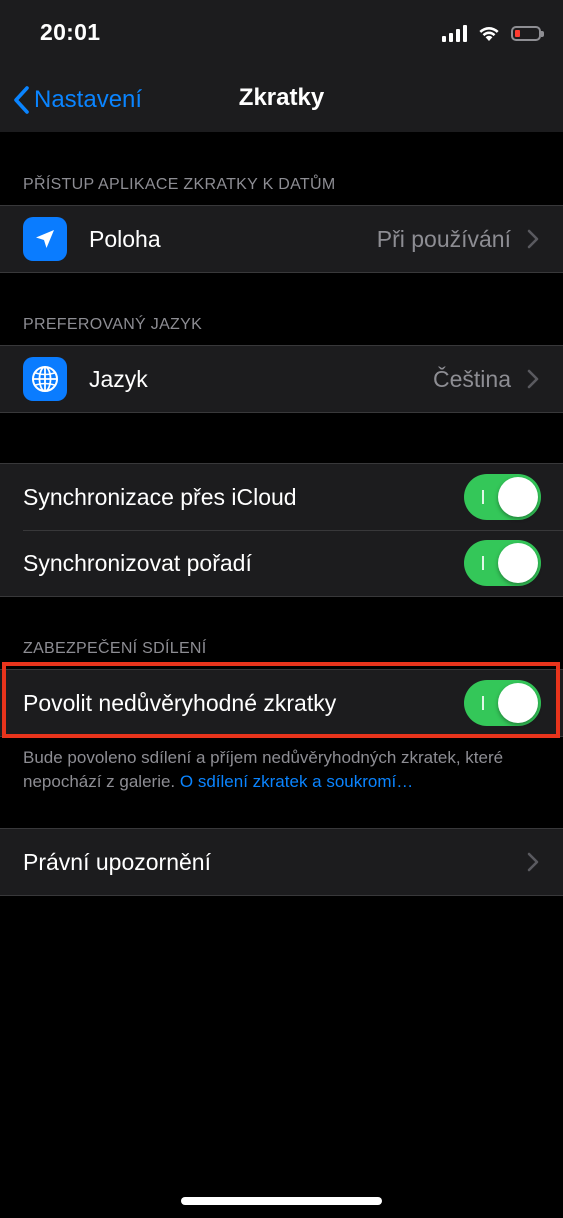 The width and height of the screenshot is (563, 1218). I want to click on globe-icon, so click(45, 379).